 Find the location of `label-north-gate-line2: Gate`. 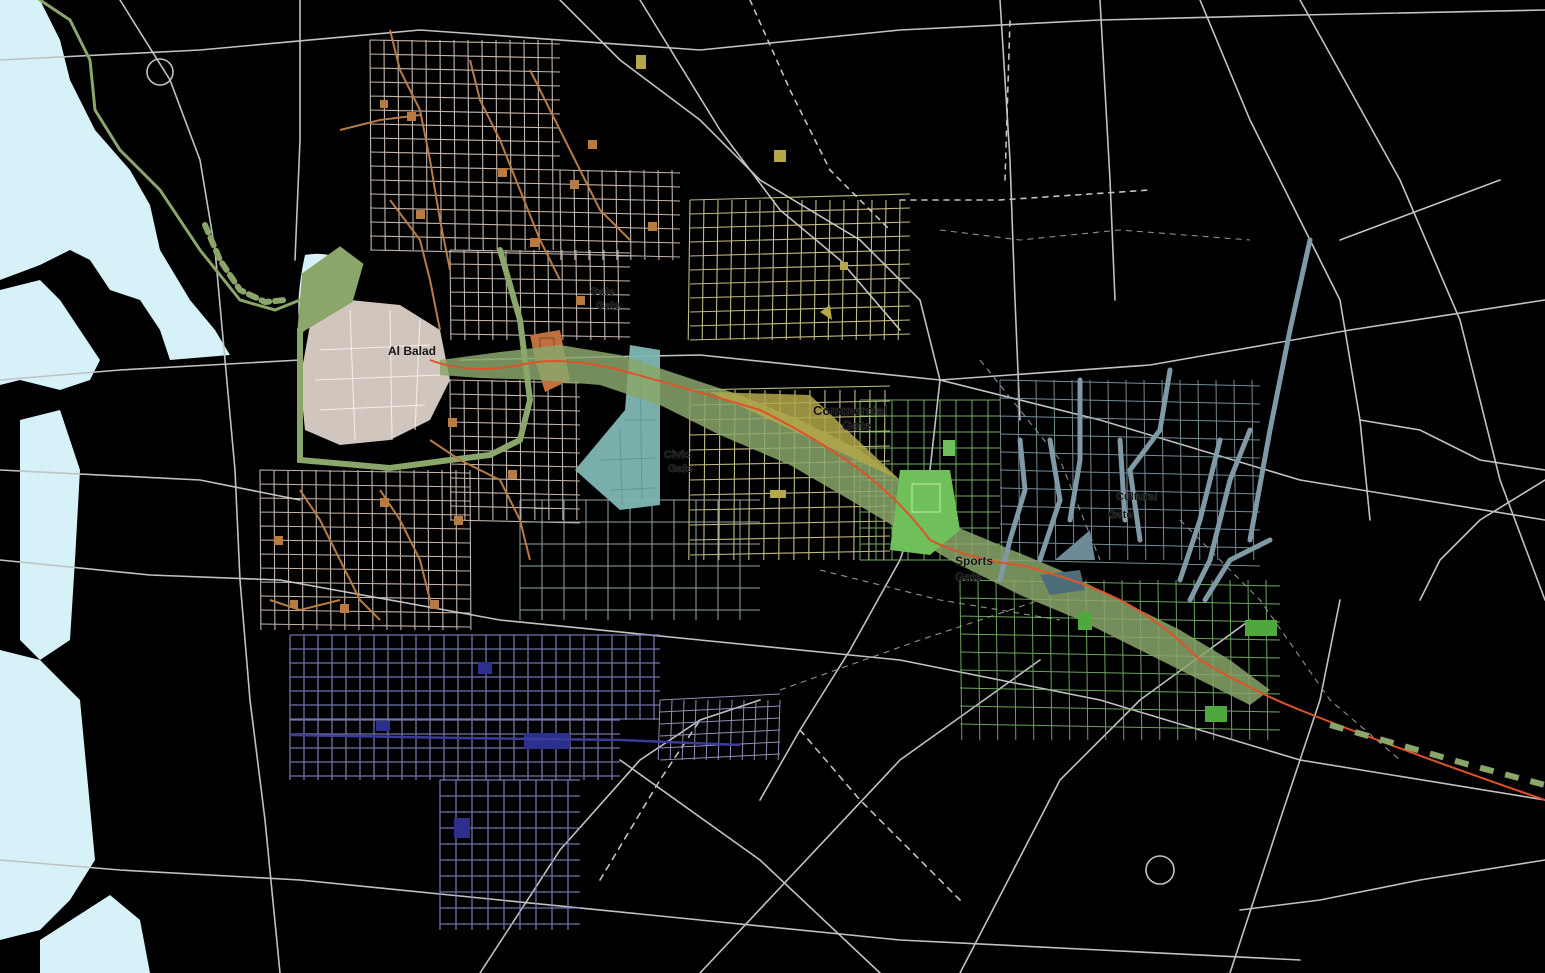

label-north-gate-line2: Gate is located at coordinates (608, 306).